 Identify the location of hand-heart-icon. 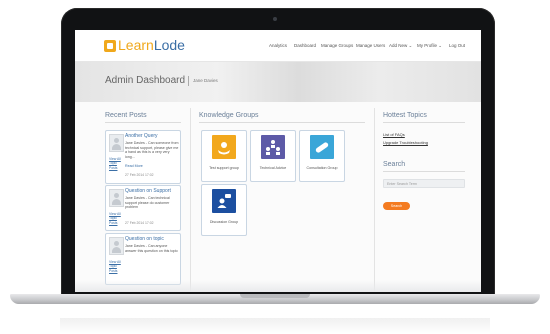
(224, 147).